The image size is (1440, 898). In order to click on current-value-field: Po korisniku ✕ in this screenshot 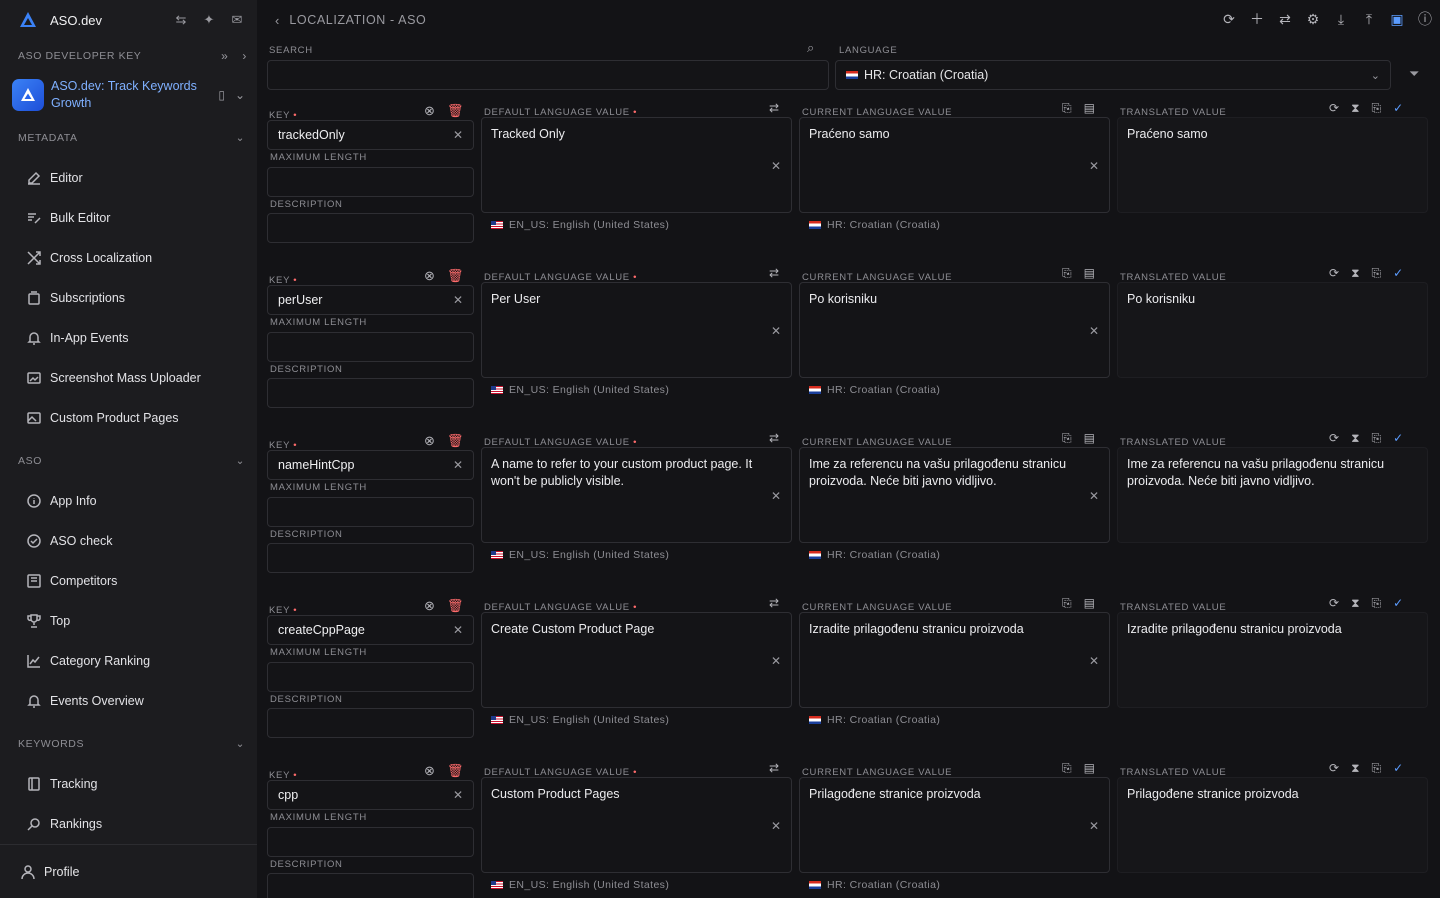, I will do `click(954, 330)`.